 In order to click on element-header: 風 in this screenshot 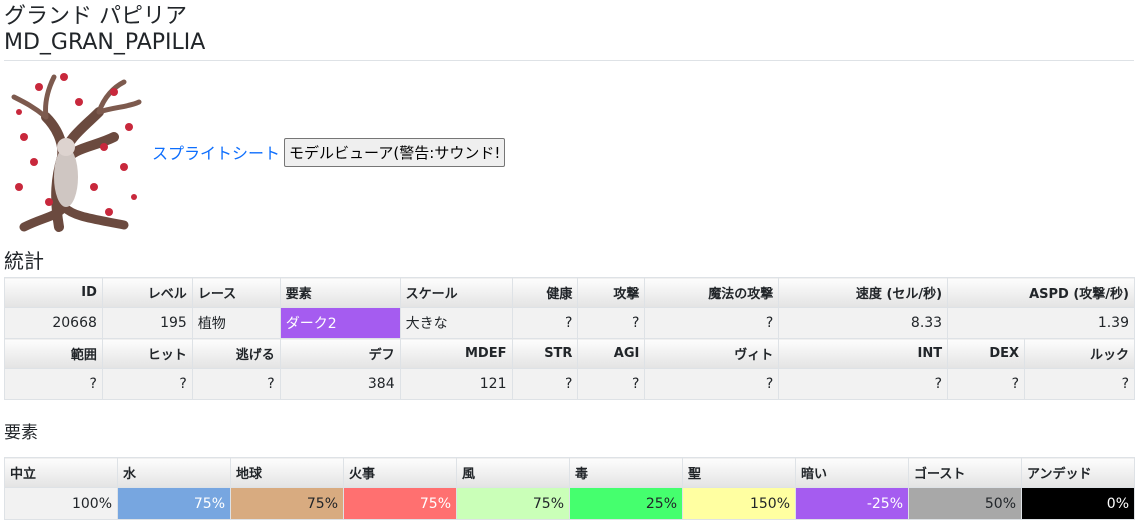, I will do `click(513, 472)`.